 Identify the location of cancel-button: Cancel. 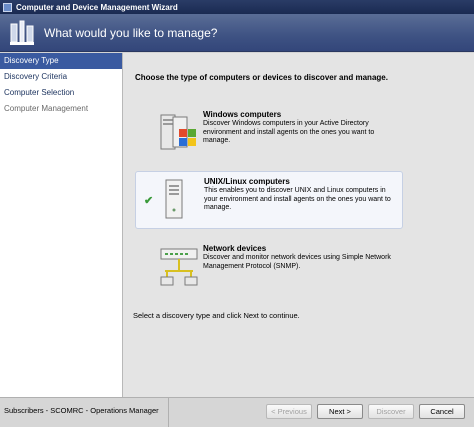
(442, 411).